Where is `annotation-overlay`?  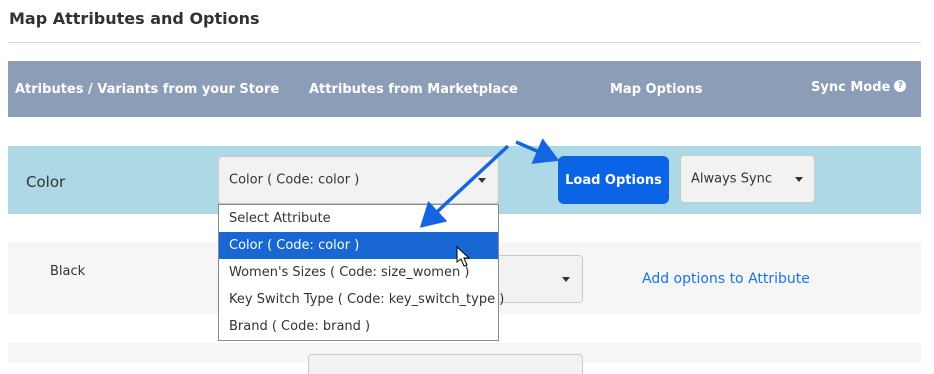 annotation-overlay is located at coordinates (489, 202).